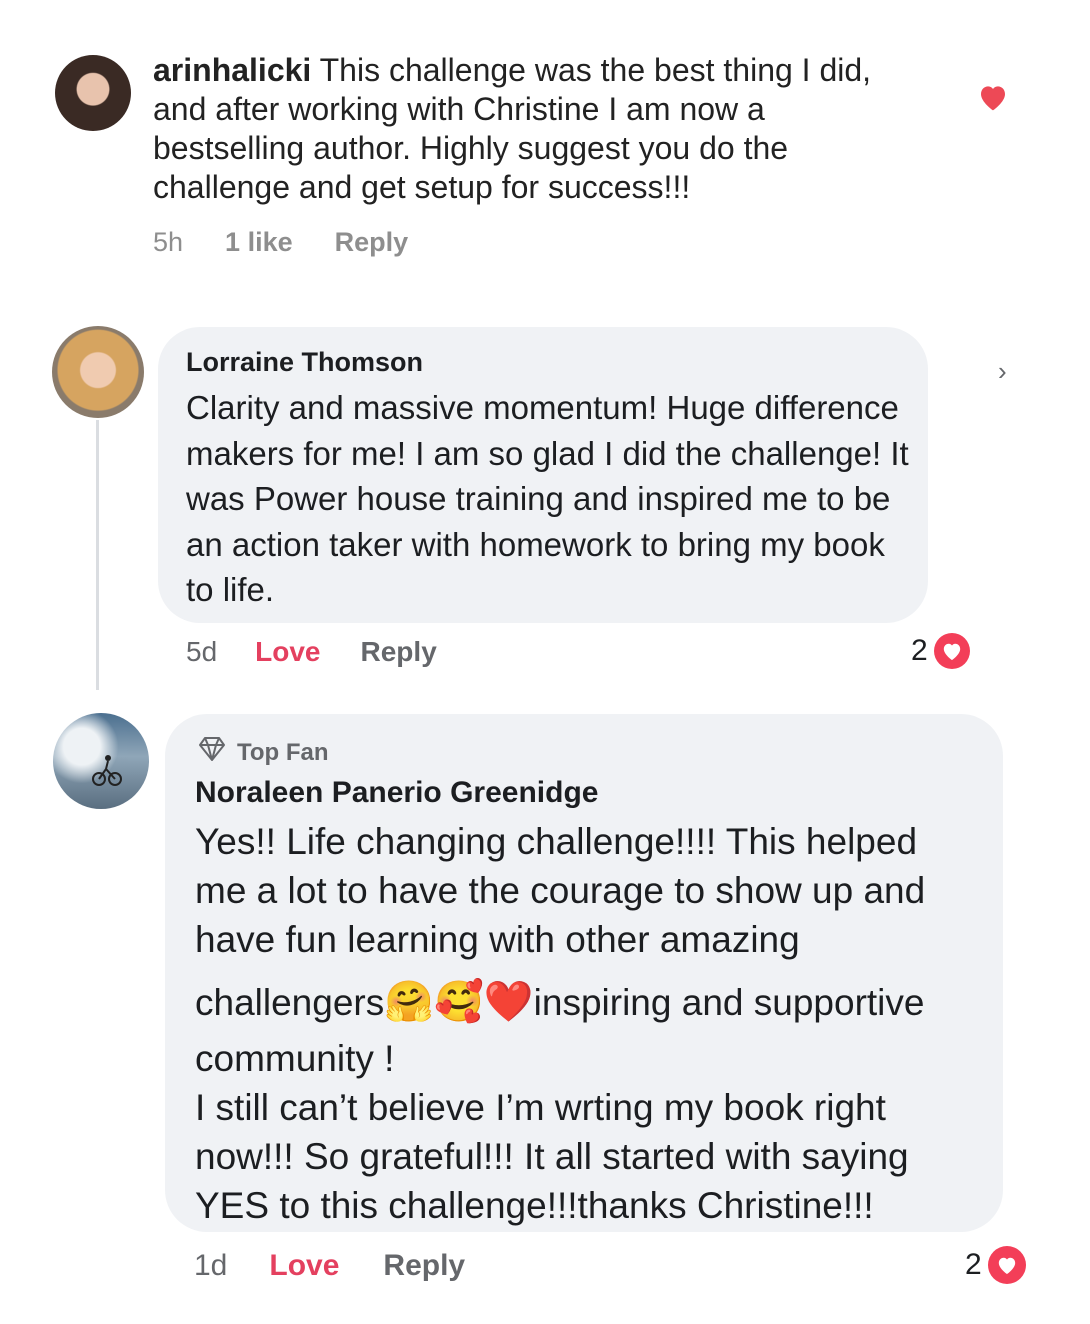  I want to click on comment-username: arinhalicki, so click(232, 70).